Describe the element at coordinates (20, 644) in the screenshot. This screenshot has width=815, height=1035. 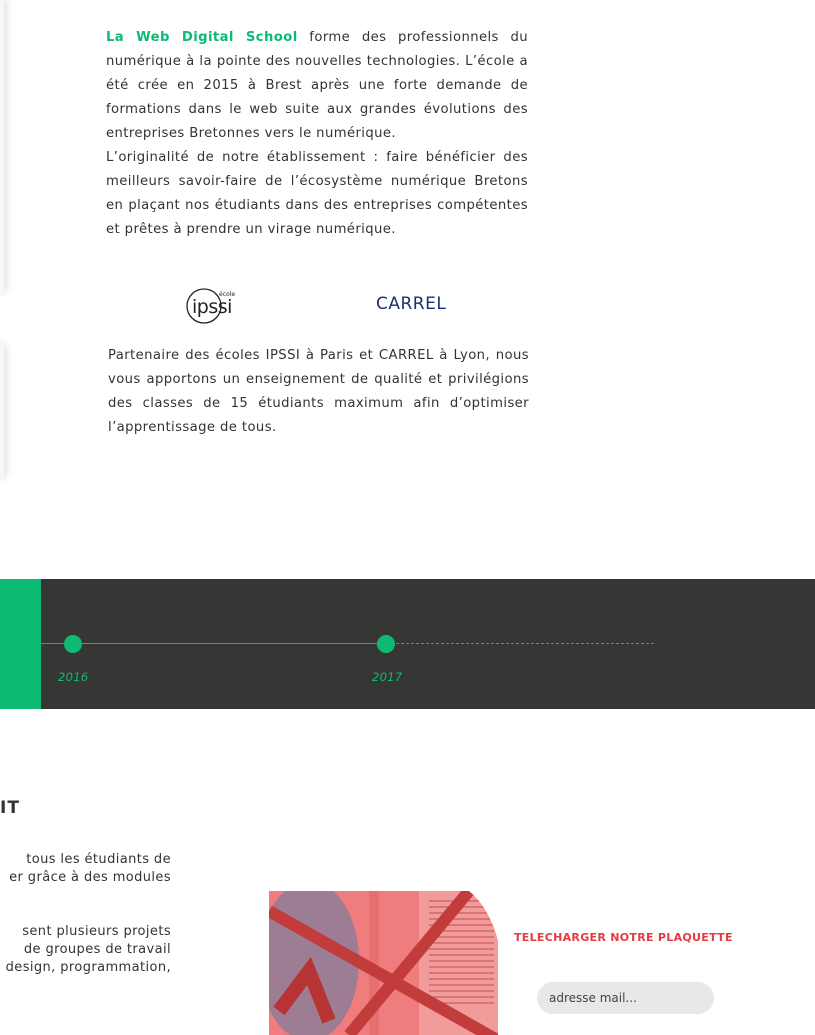
I see `timeline-accent-bar` at that location.